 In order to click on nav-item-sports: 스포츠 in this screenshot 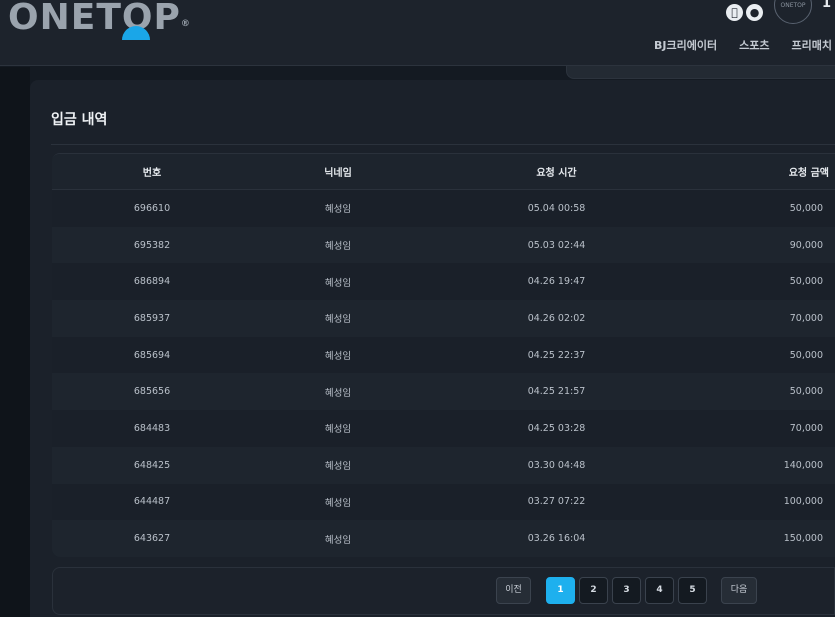, I will do `click(754, 45)`.